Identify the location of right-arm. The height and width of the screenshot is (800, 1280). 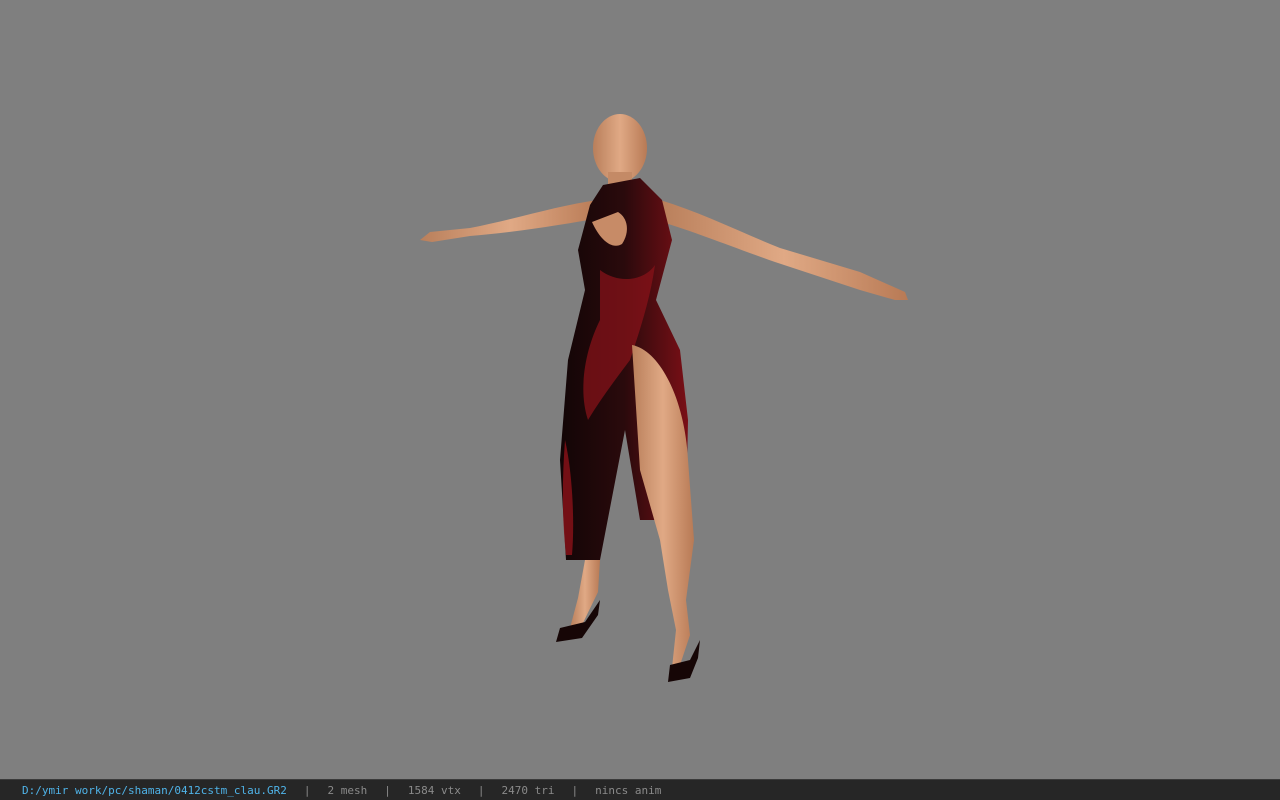
(784, 250).